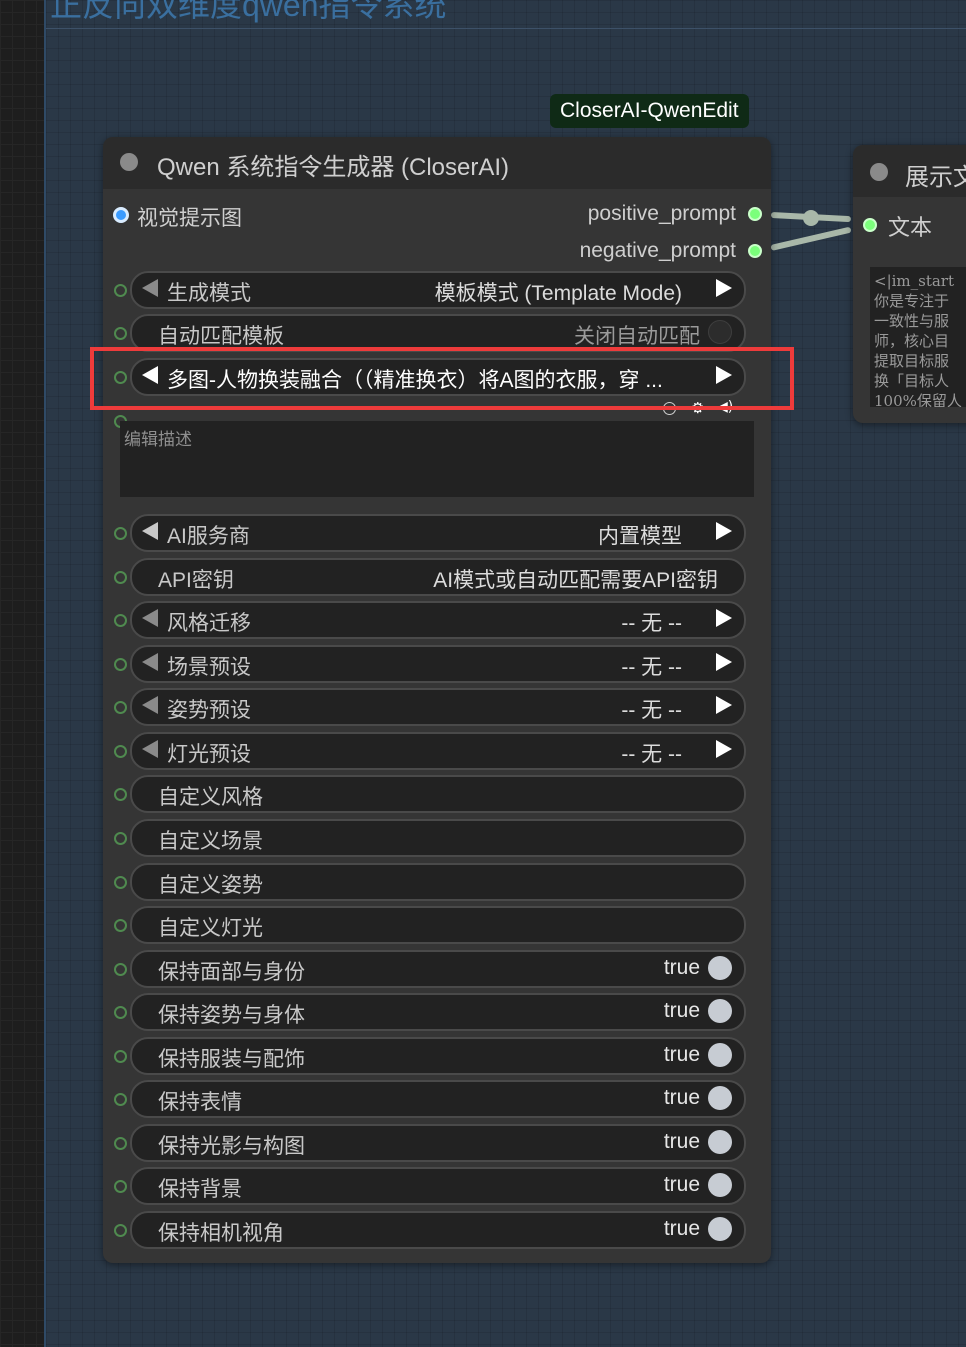 The height and width of the screenshot is (1347, 966). What do you see at coordinates (210, 928) in the screenshot?
I see `widget-label: 自定义灯光` at bounding box center [210, 928].